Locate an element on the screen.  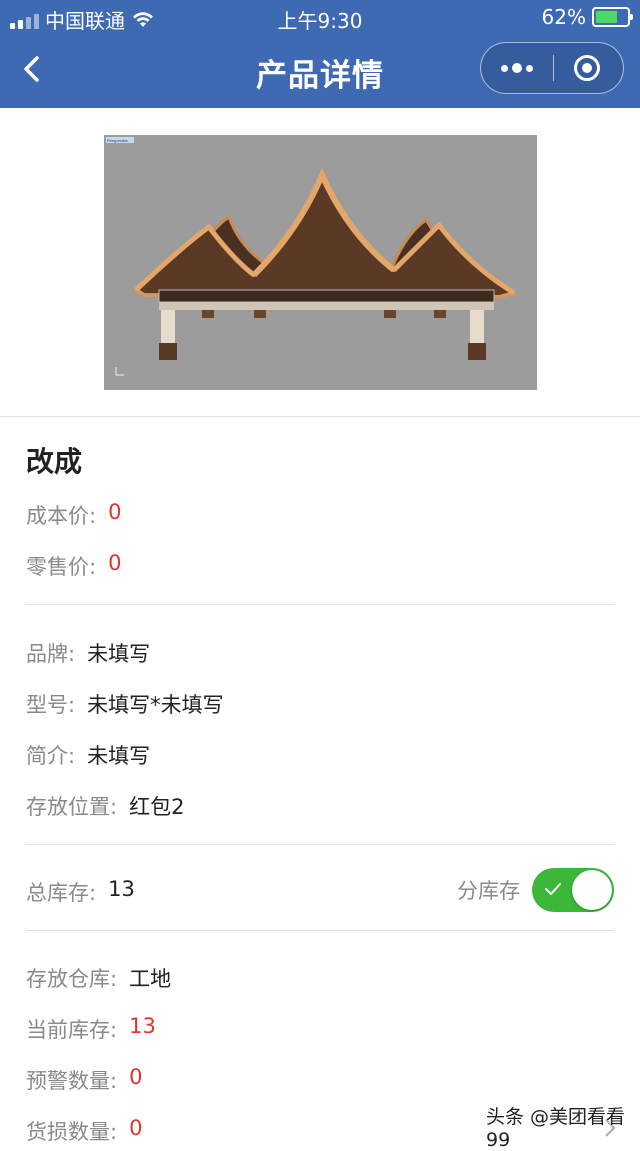
retail-price-row: 零售价: 0 is located at coordinates (73, 566).